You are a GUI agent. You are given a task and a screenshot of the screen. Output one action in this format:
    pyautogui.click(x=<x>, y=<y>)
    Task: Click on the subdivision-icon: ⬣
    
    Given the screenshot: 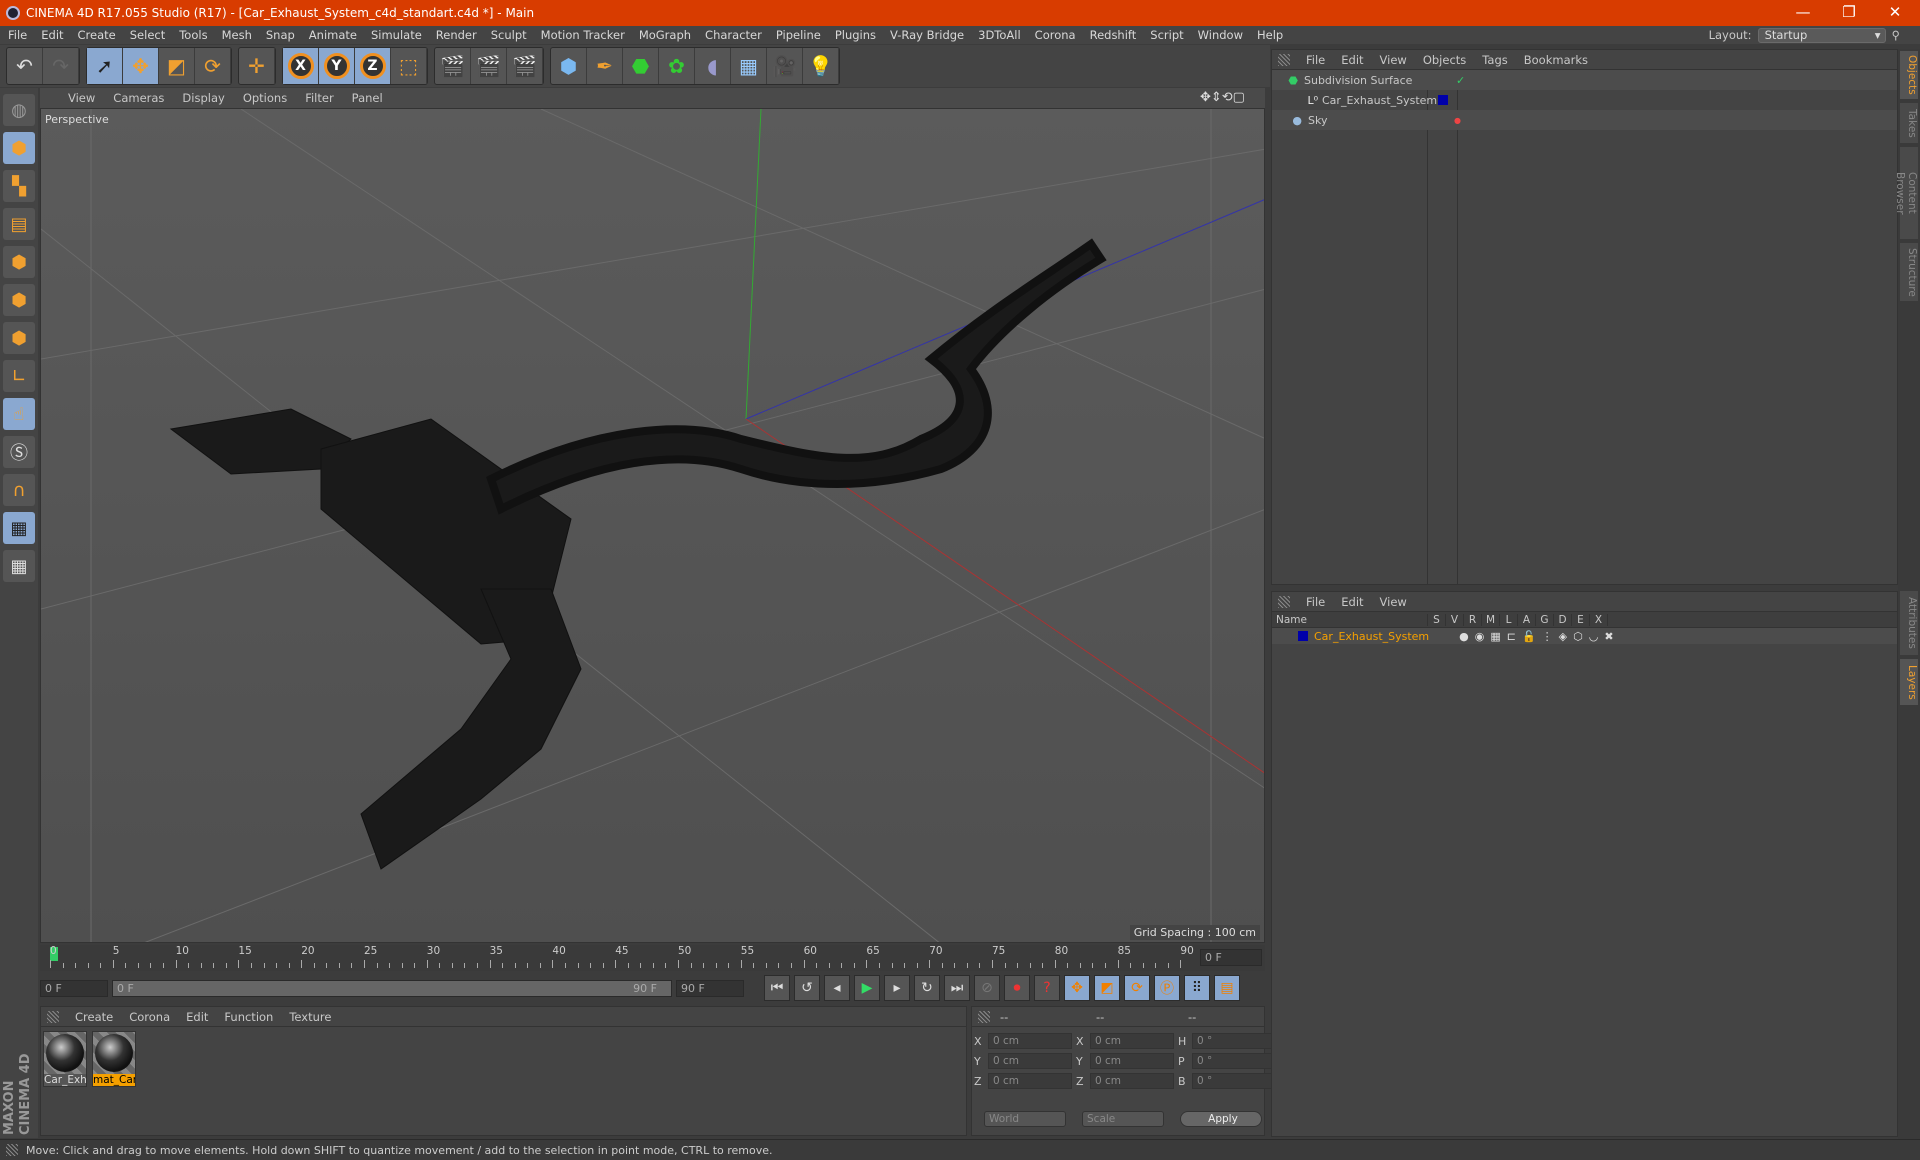 What is the action you would take?
    pyautogui.click(x=641, y=66)
    